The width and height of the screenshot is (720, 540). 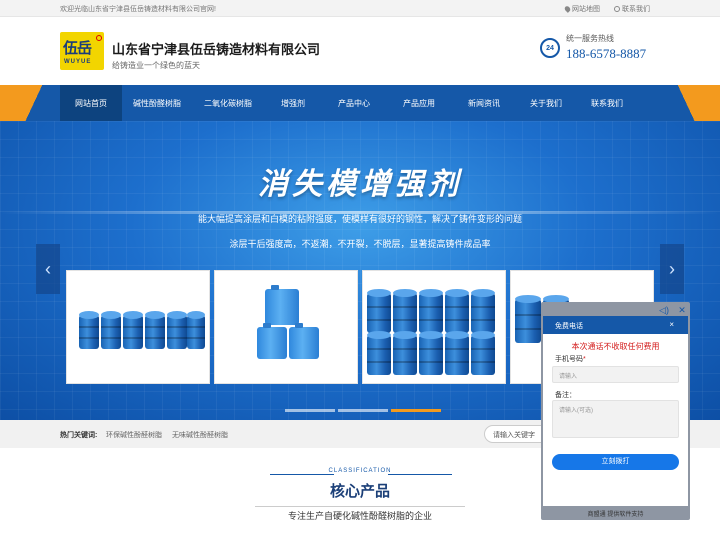 What do you see at coordinates (514, 434) in the screenshot?
I see `search-input: 请输入关键字` at bounding box center [514, 434].